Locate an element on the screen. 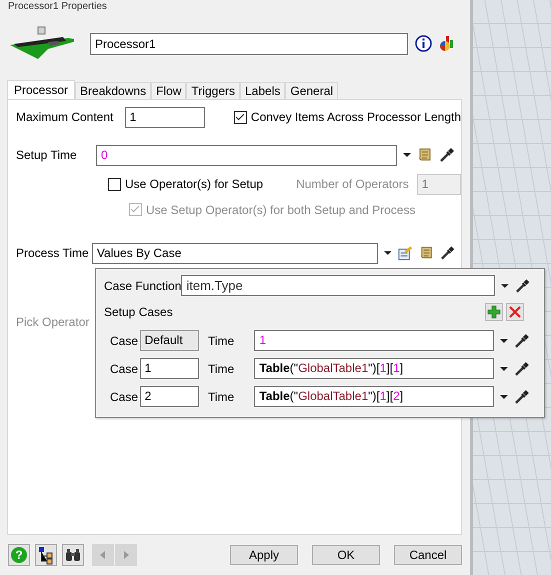 This screenshot has width=551, height=575. setup-time-field: 0 is located at coordinates (246, 155).